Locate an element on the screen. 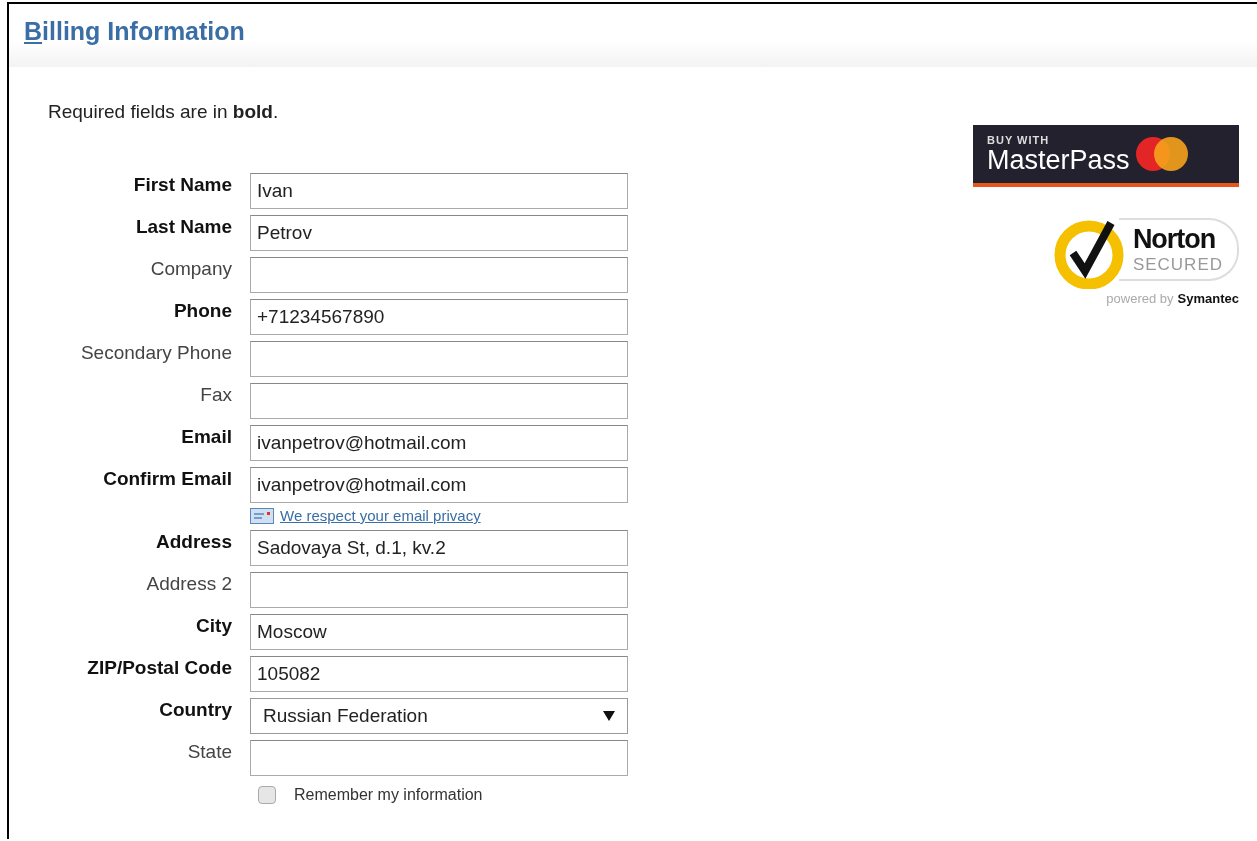 The image size is (1257, 841). country-dropdown: Russian Federation is located at coordinates (439, 716).